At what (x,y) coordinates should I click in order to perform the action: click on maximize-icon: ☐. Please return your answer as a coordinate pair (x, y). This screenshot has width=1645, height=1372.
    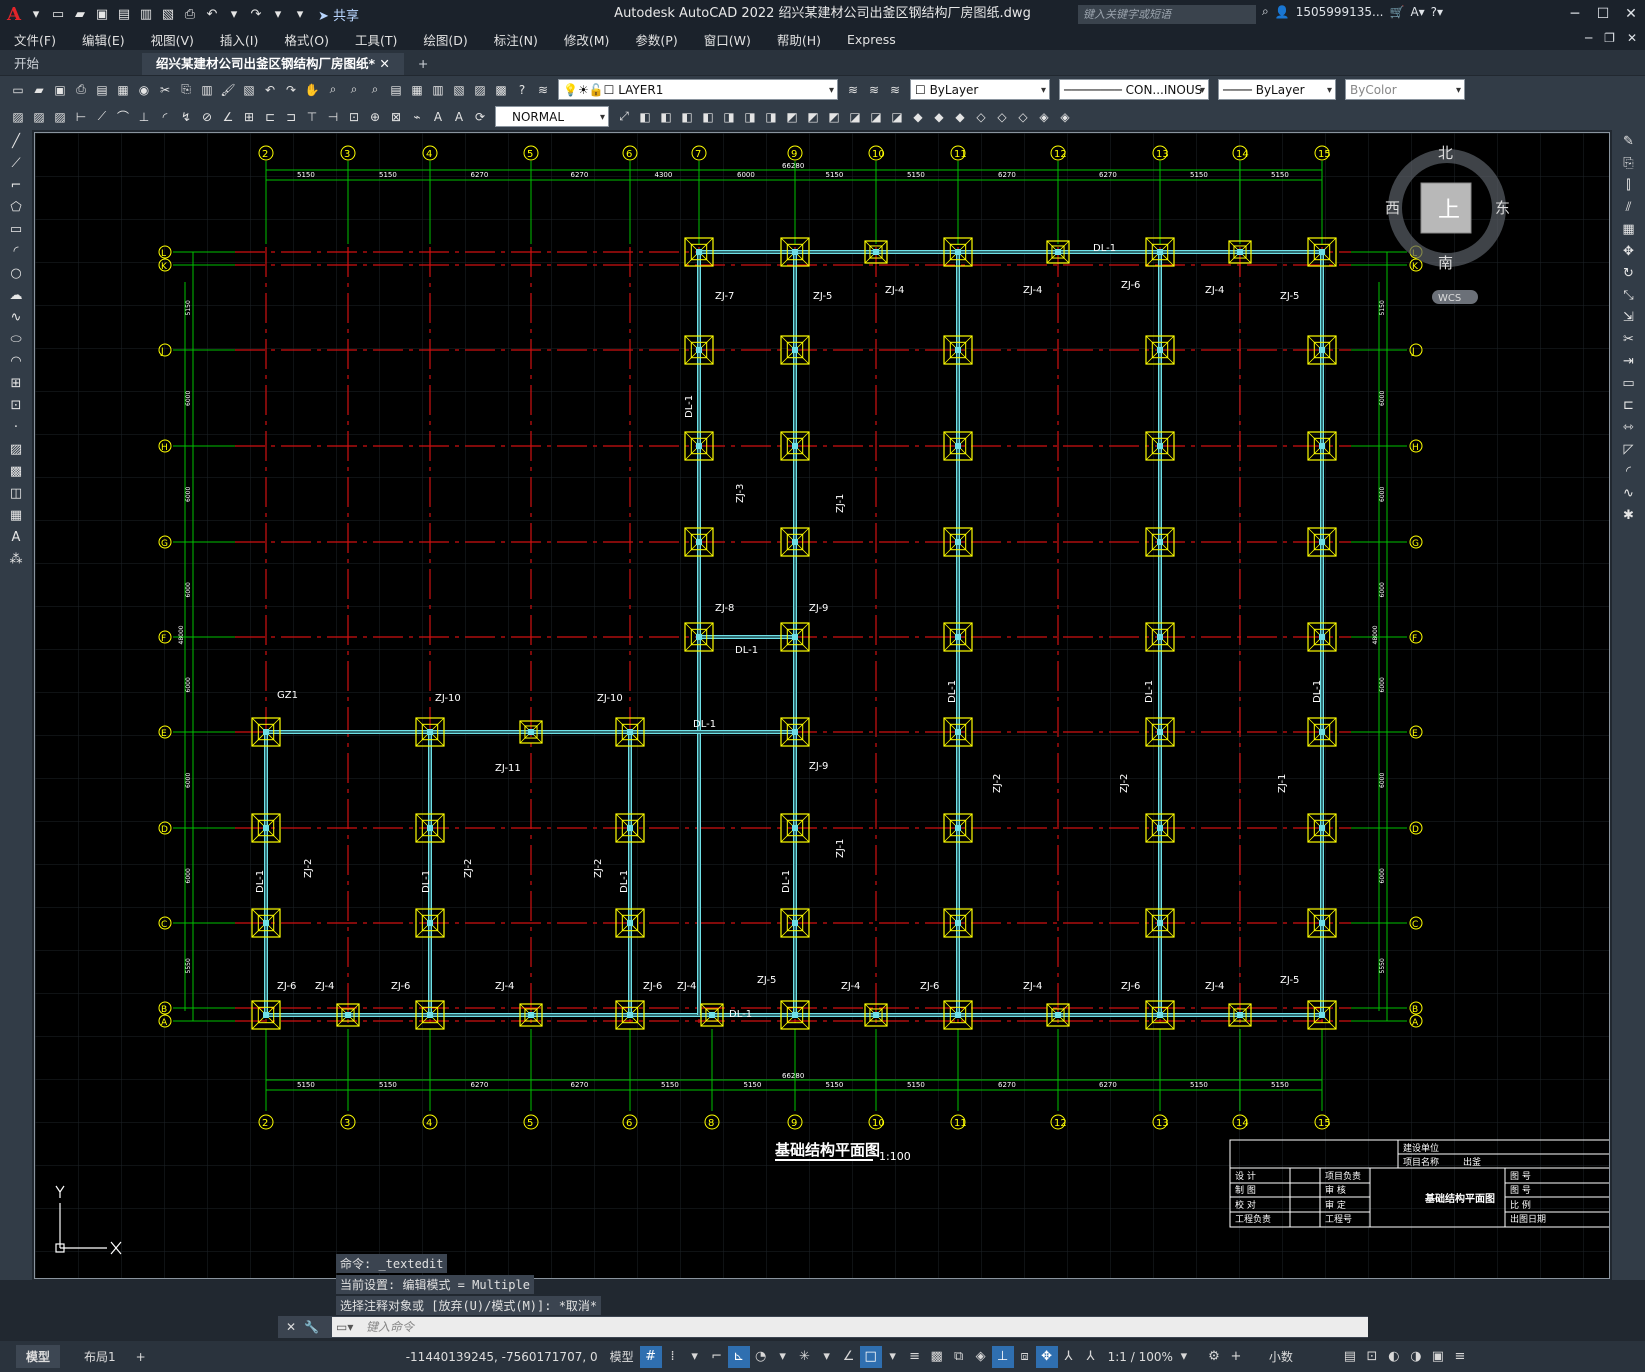
    Looking at the image, I should click on (1603, 14).